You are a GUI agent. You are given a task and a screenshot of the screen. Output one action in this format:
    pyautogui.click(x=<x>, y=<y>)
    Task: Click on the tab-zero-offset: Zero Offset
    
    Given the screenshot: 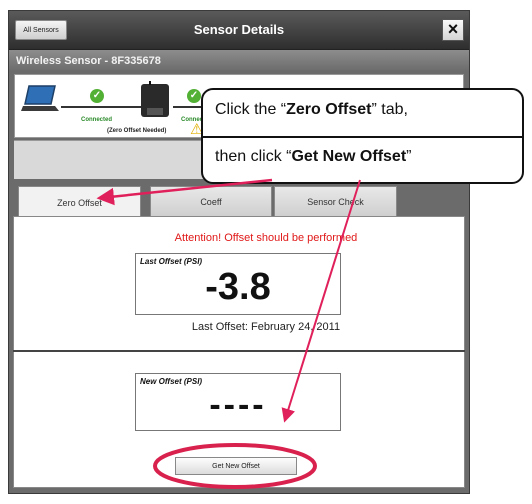 What is the action you would take?
    pyautogui.click(x=79, y=202)
    